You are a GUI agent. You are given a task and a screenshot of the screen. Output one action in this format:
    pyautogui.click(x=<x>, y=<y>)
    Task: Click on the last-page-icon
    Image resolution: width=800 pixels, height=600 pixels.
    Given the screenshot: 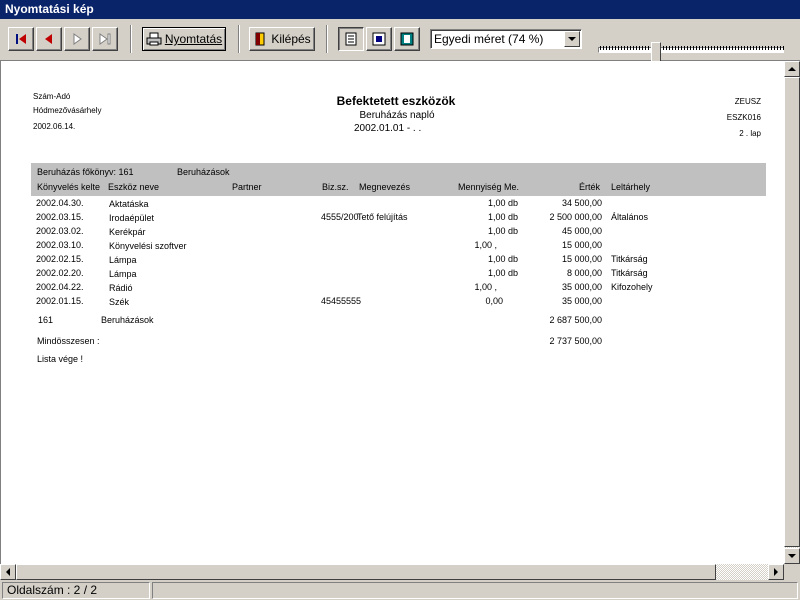 What is the action you would take?
    pyautogui.click(x=105, y=39)
    